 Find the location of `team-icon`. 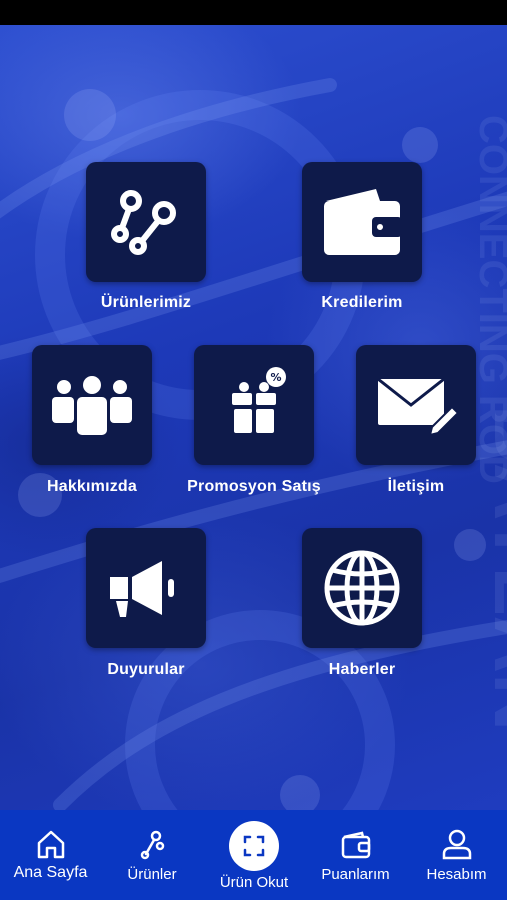

team-icon is located at coordinates (92, 405).